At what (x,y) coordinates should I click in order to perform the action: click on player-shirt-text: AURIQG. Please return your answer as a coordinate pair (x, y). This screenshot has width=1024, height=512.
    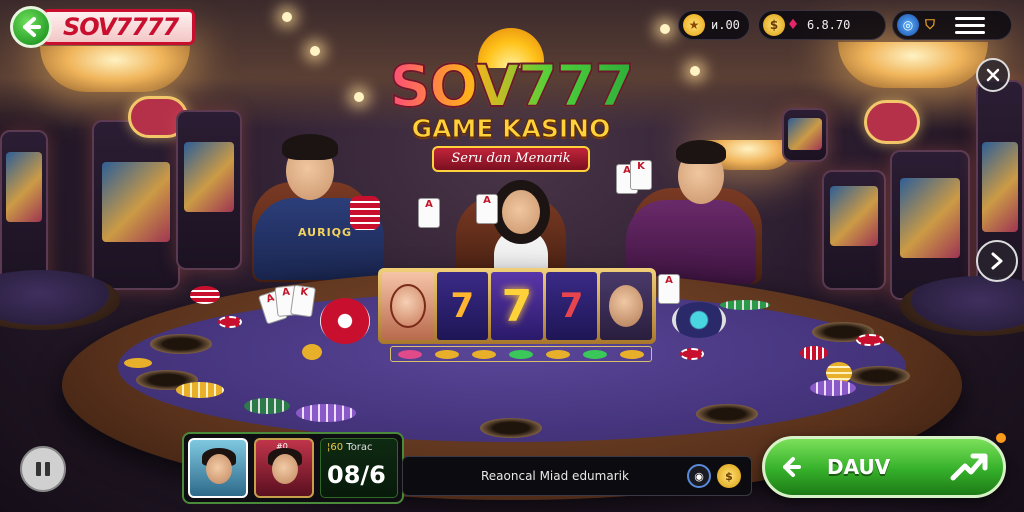
    Looking at the image, I should click on (325, 232).